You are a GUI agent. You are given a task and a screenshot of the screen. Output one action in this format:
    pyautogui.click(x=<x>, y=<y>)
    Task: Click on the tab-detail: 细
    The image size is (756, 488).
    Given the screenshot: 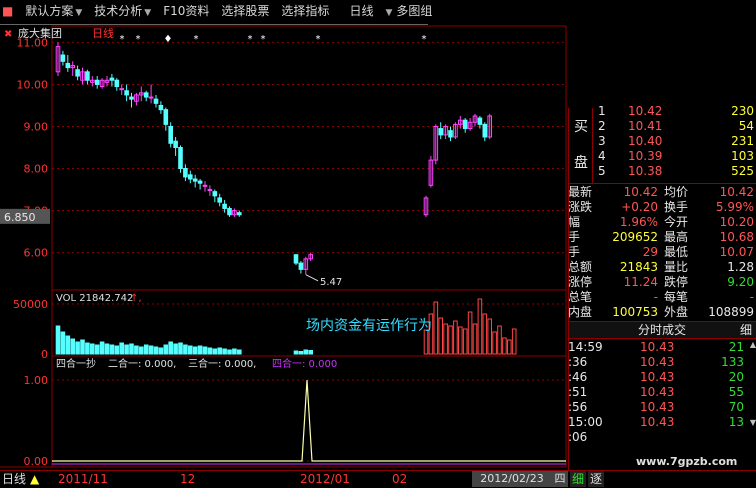 What is the action you would take?
    pyautogui.click(x=578, y=479)
    